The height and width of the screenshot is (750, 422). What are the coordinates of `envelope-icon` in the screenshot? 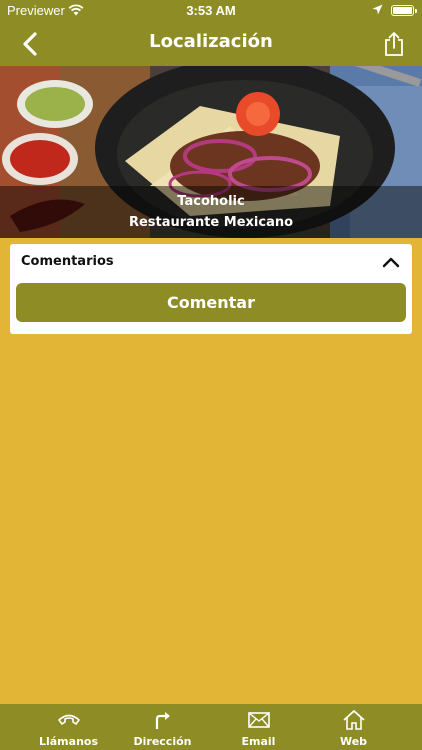 It's located at (258, 720).